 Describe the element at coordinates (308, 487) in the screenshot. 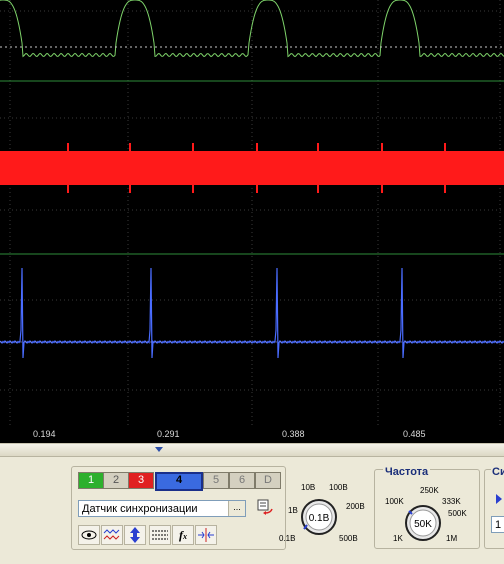

I see `amplitude-label: 10В` at that location.